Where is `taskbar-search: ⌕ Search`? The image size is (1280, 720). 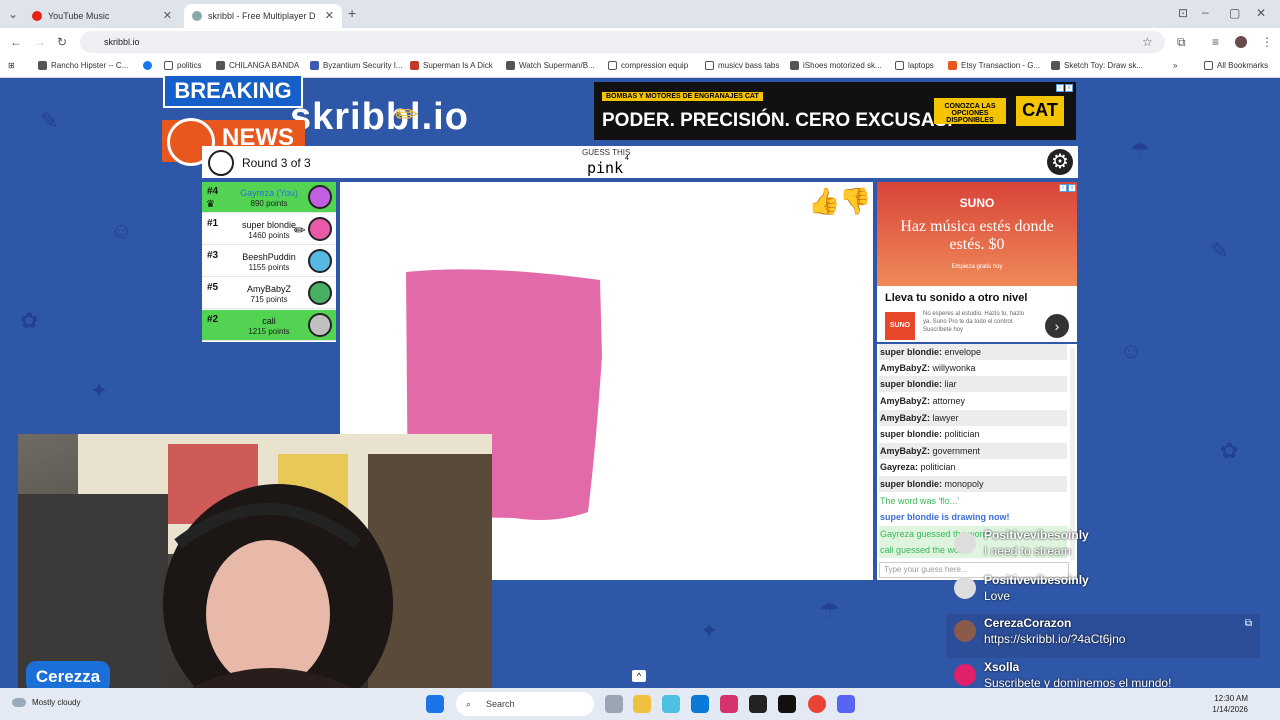
taskbar-search: ⌕ Search is located at coordinates (525, 704).